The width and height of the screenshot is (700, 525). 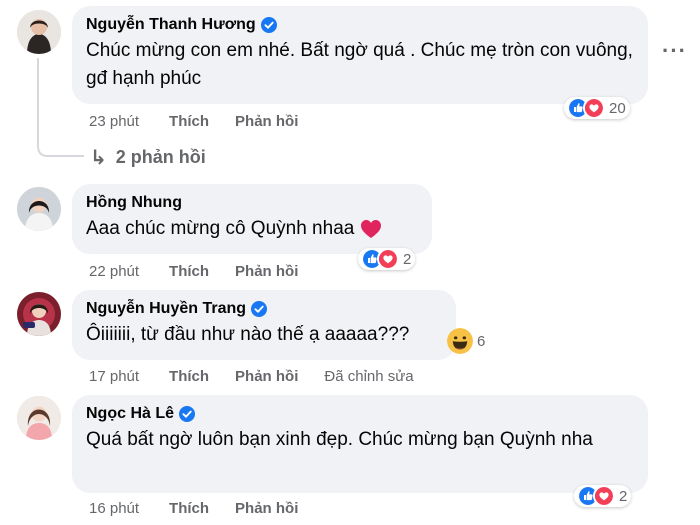 What do you see at coordinates (369, 376) in the screenshot?
I see `edited-label: Đã chỉnh sửa` at bounding box center [369, 376].